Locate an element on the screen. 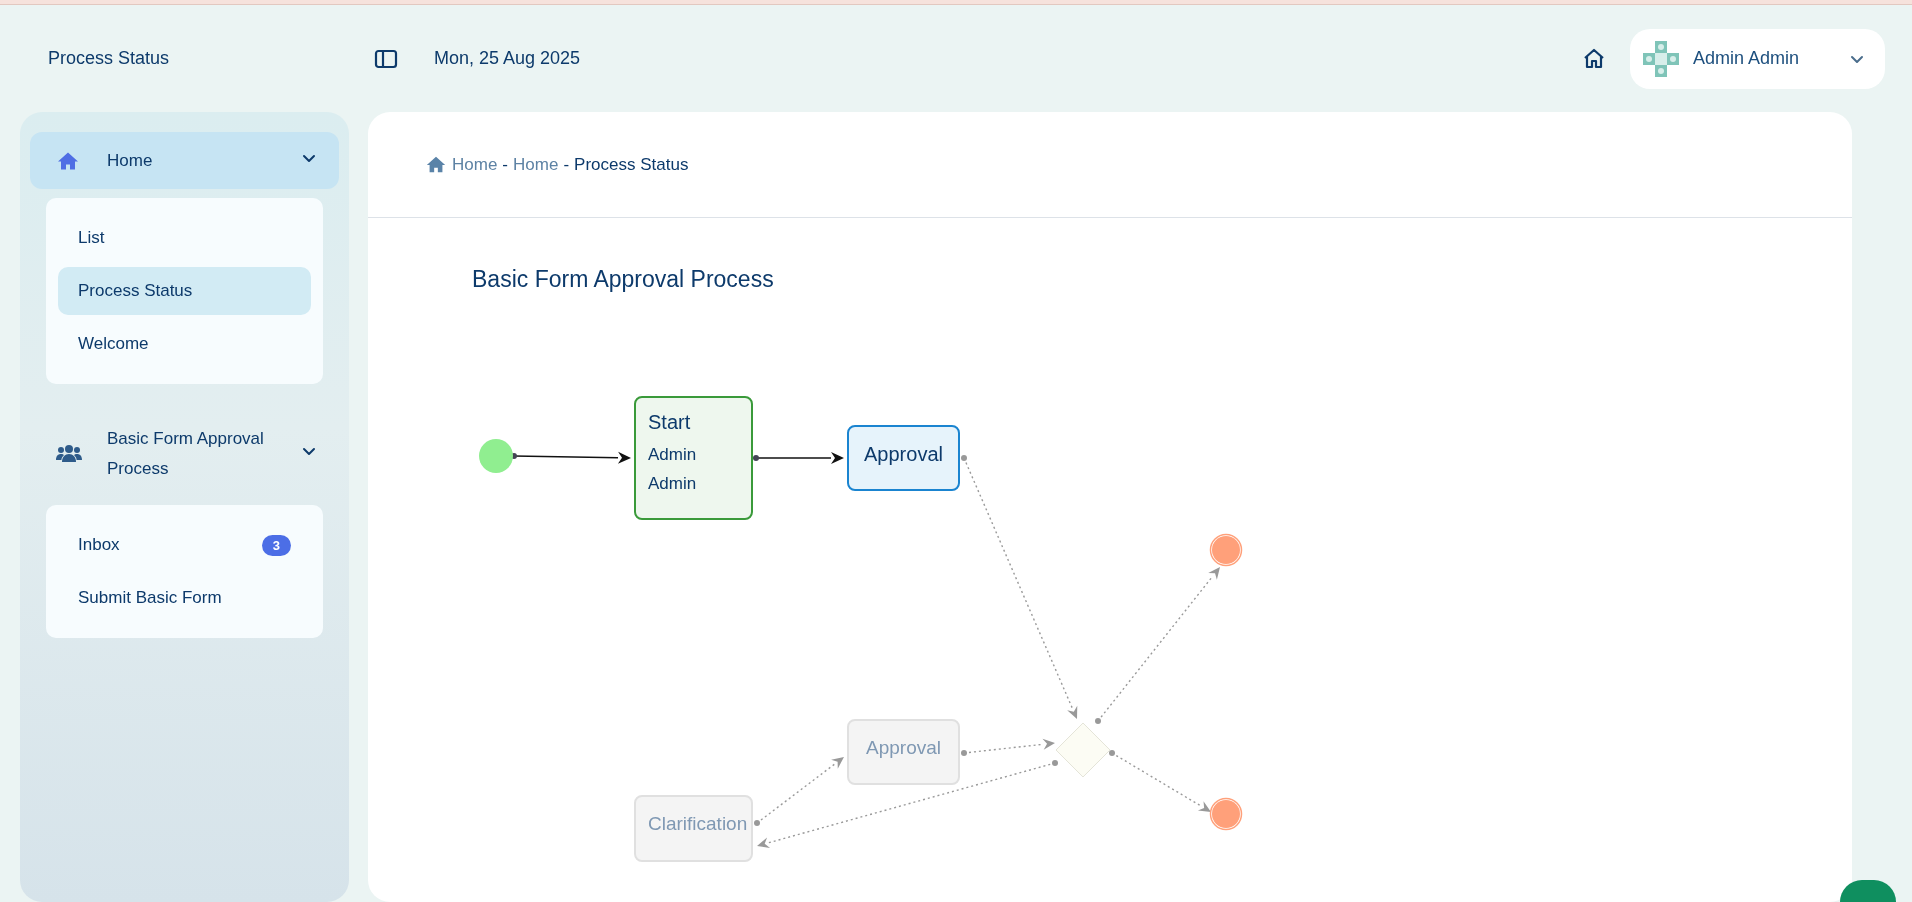  task-node: Clarification is located at coordinates (693, 828).